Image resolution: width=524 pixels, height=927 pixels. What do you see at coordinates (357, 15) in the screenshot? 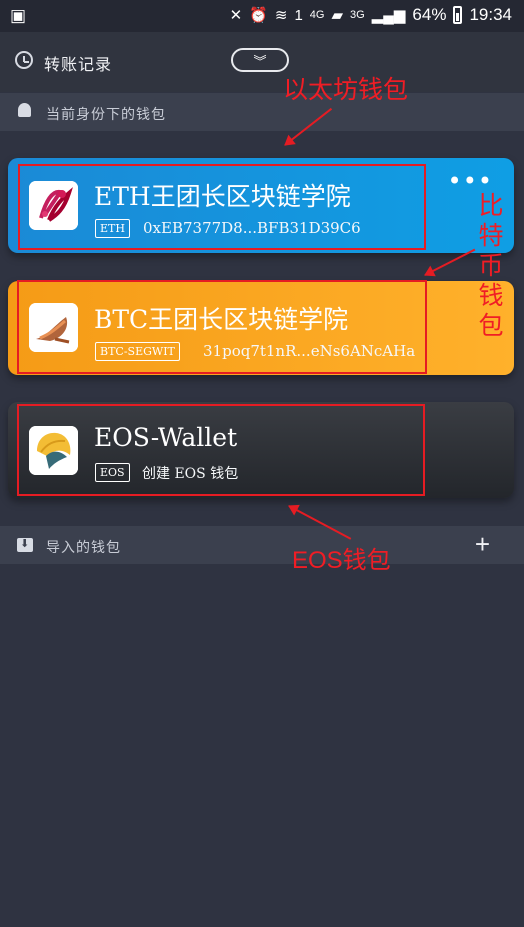
I see `network-3g-label: 3G` at bounding box center [357, 15].